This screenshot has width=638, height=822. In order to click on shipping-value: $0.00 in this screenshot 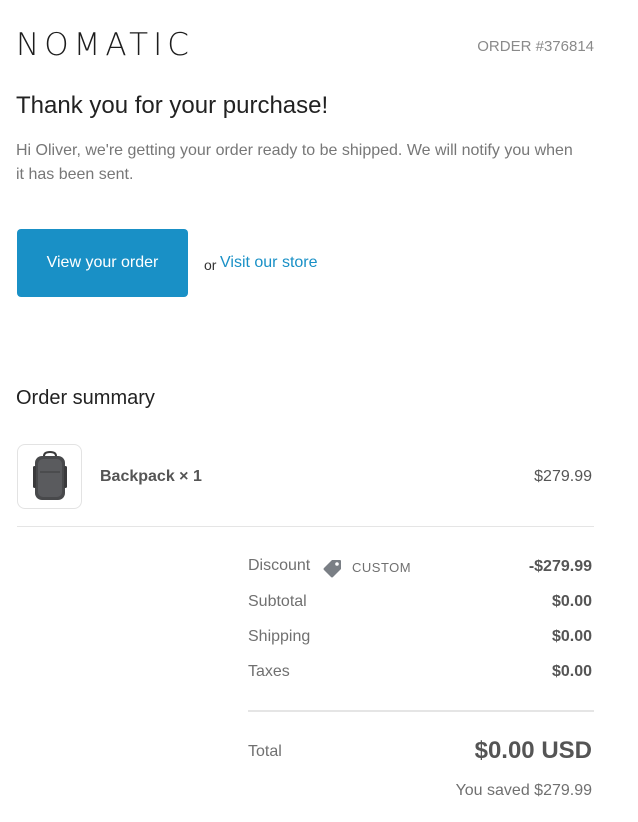, I will do `click(571, 636)`.